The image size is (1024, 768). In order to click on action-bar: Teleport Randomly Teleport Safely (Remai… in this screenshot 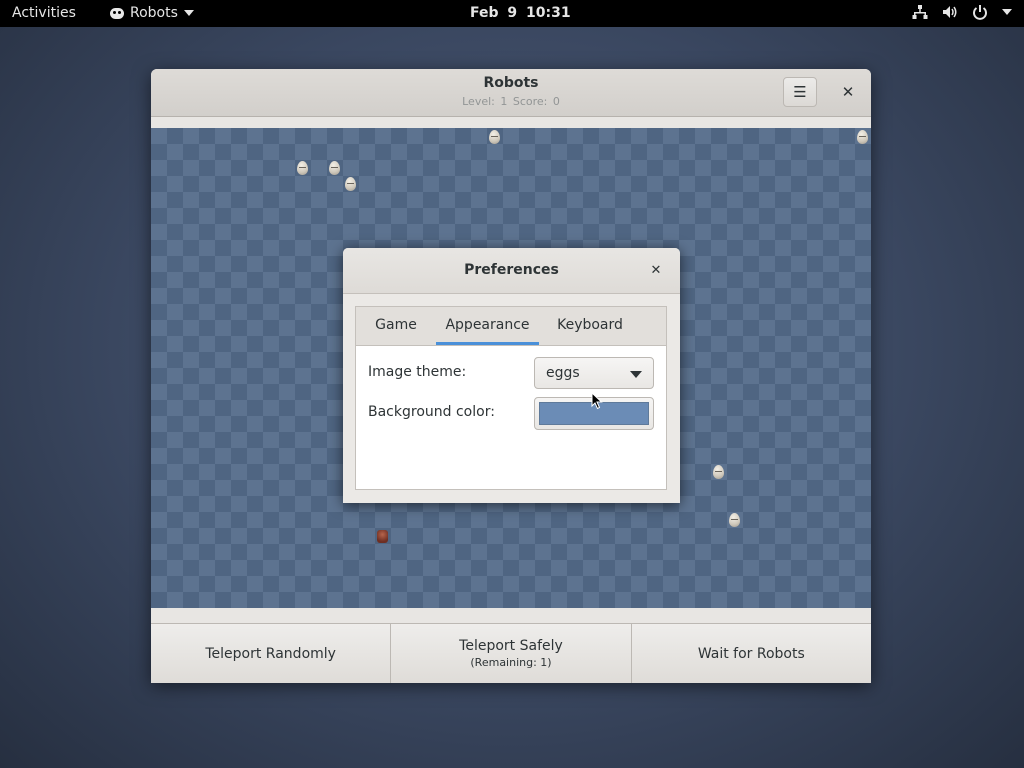, I will do `click(511, 653)`.